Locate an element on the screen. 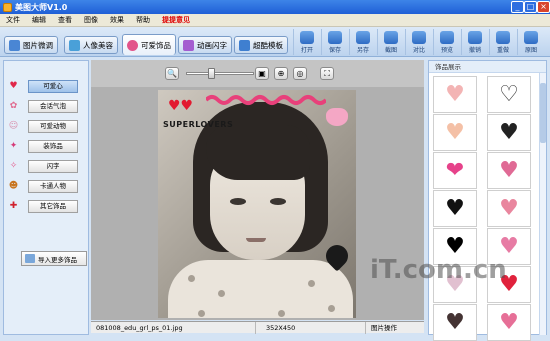 The width and height of the screenshot is (550, 341). tab-photo-adjust: 图片微调 is located at coordinates (31, 45).